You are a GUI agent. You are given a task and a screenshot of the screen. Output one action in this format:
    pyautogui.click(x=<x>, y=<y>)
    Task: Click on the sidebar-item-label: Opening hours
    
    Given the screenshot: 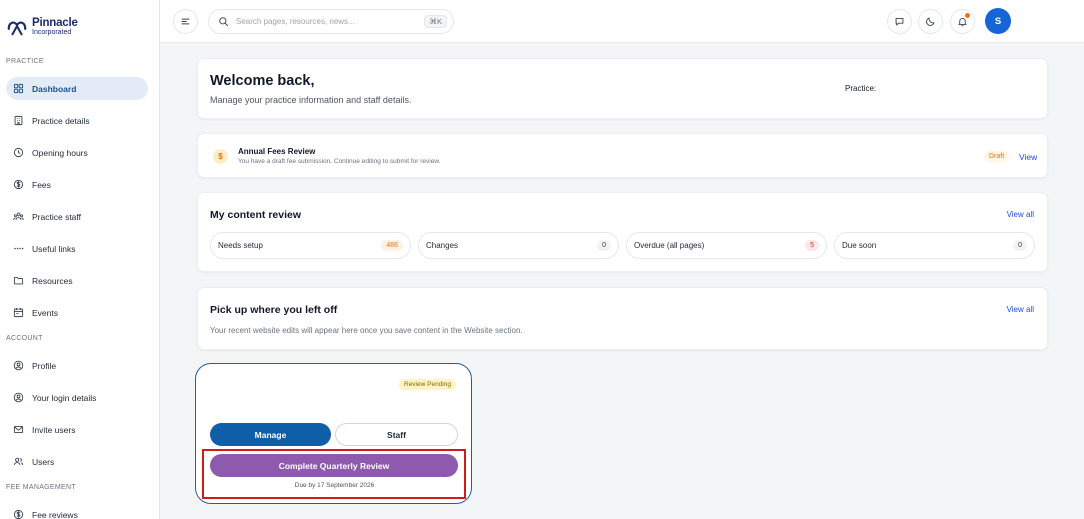 What is the action you would take?
    pyautogui.click(x=60, y=152)
    